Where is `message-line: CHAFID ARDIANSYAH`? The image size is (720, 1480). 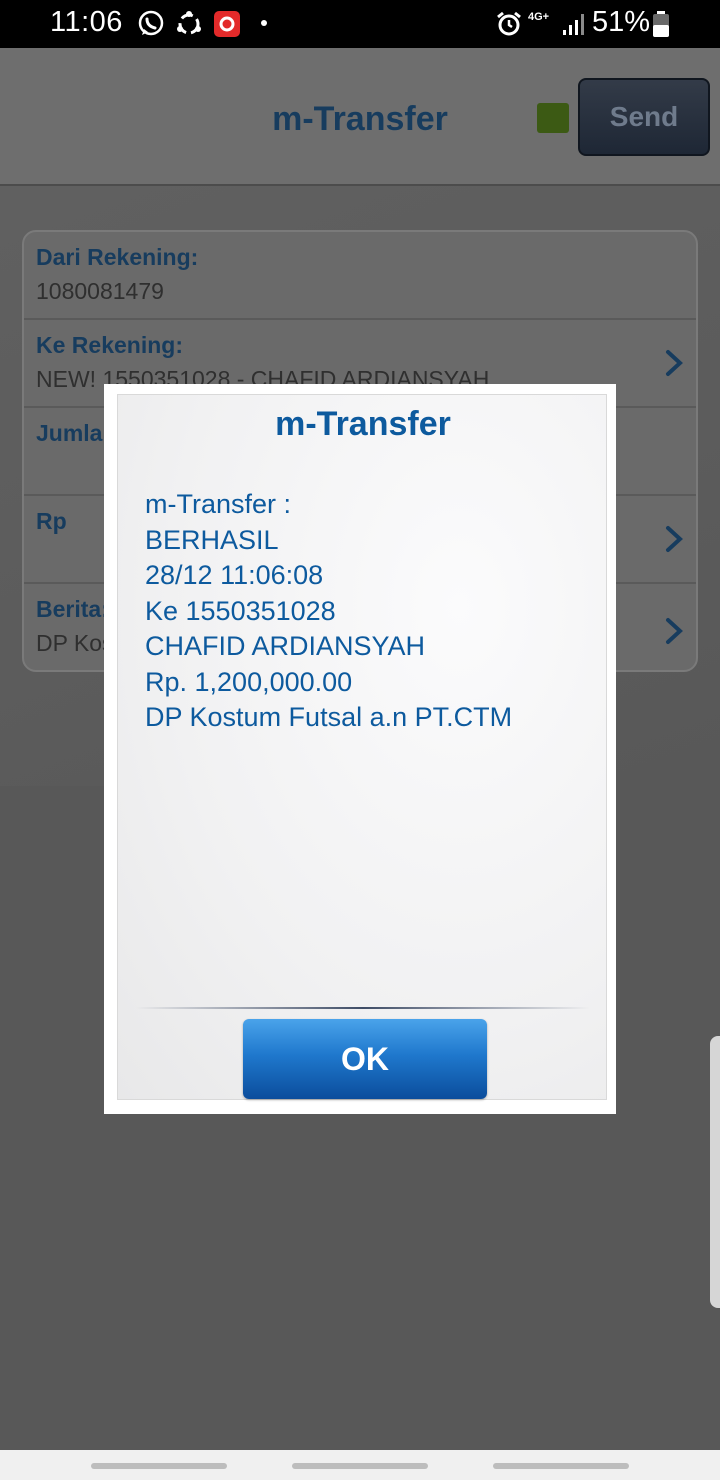 message-line: CHAFID ARDIANSYAH is located at coordinates (285, 646).